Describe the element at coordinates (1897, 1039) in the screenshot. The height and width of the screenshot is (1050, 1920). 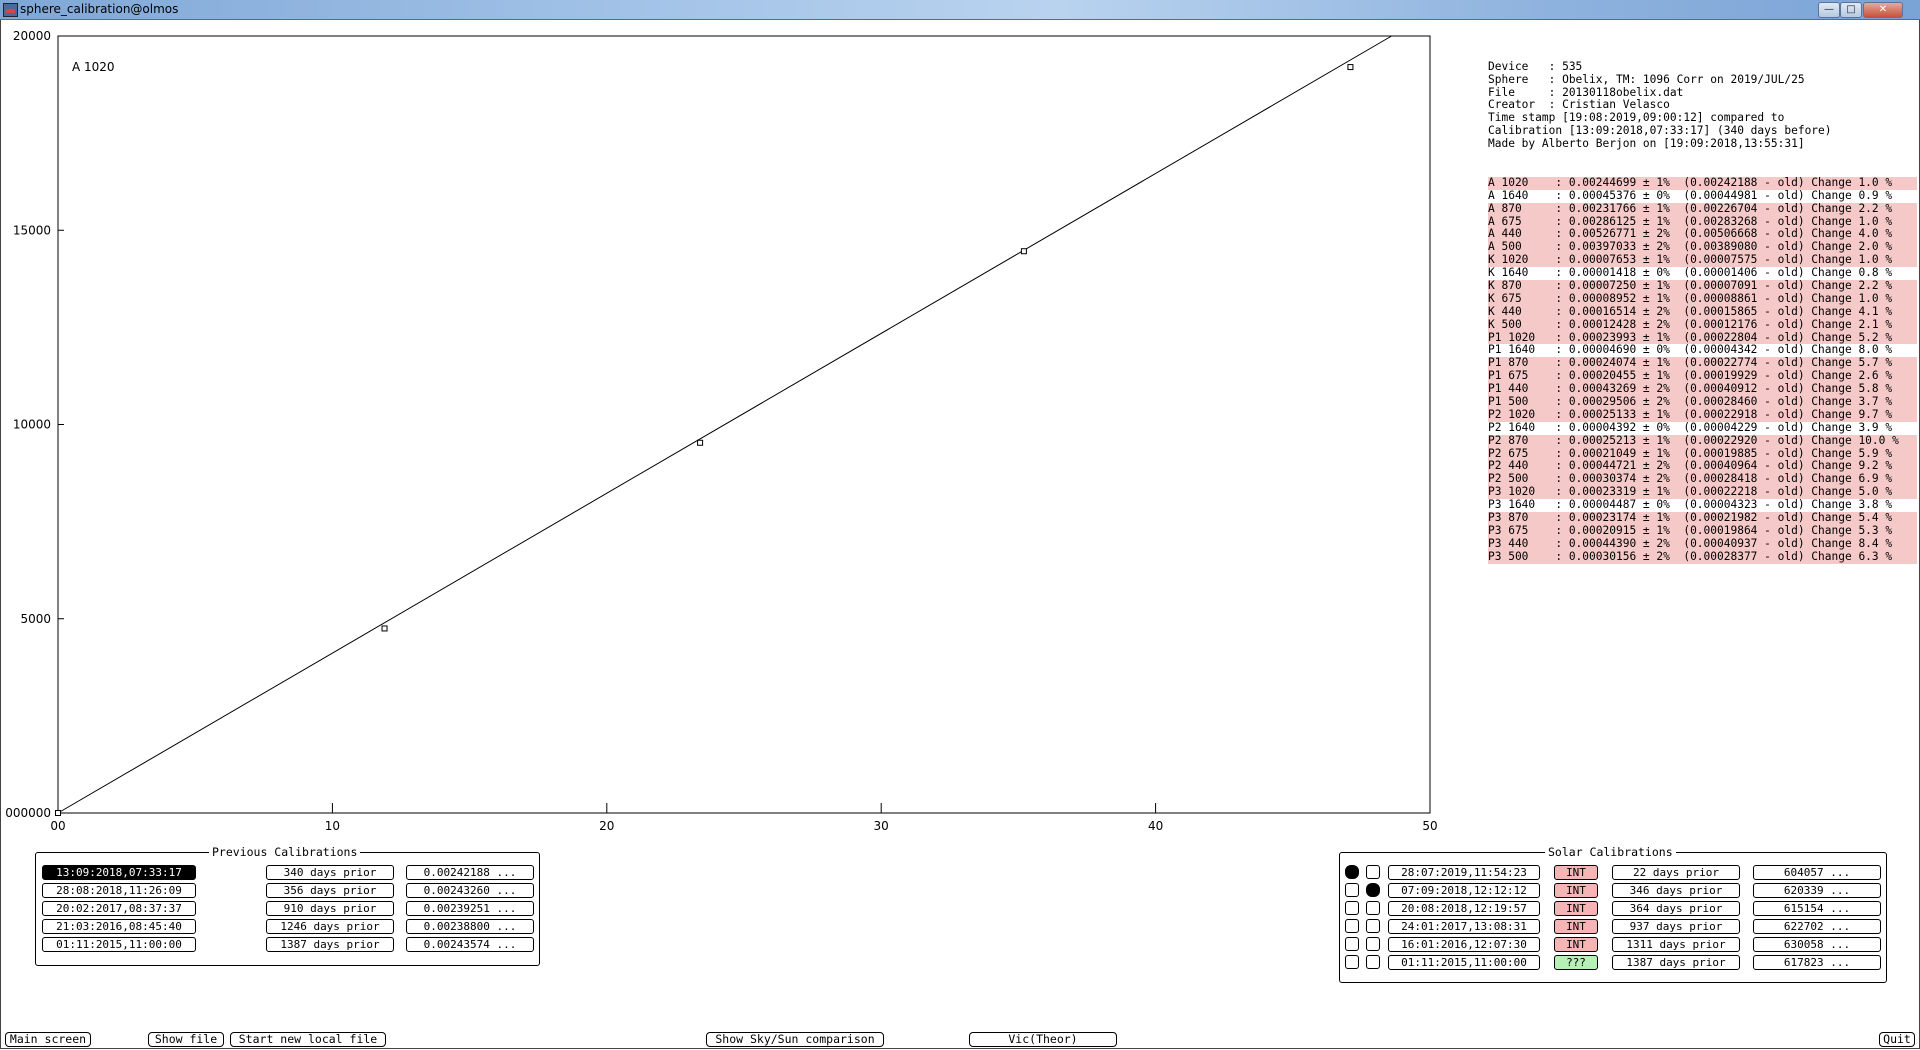
I see `quit-button: Quit` at that location.